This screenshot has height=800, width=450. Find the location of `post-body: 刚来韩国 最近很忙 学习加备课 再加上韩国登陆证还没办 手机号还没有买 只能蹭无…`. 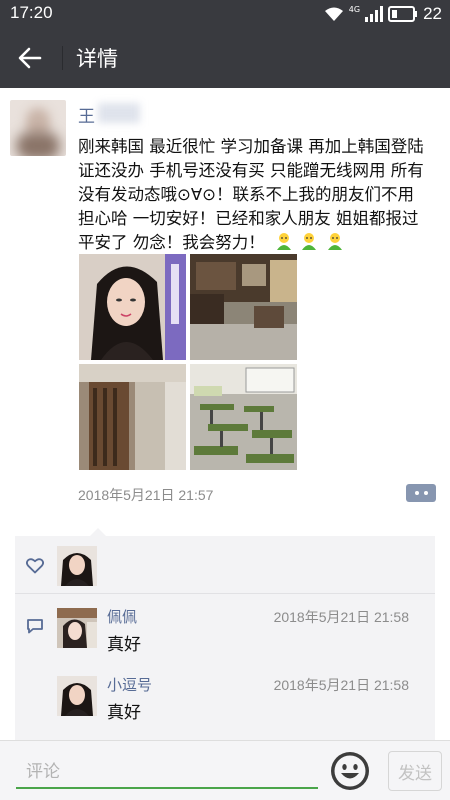

post-body: 刚来韩国 最近很忙 学习加备课 再加上韩国登陆证还没办 手机号还没有买 只能蹭无… is located at coordinates (251, 194).